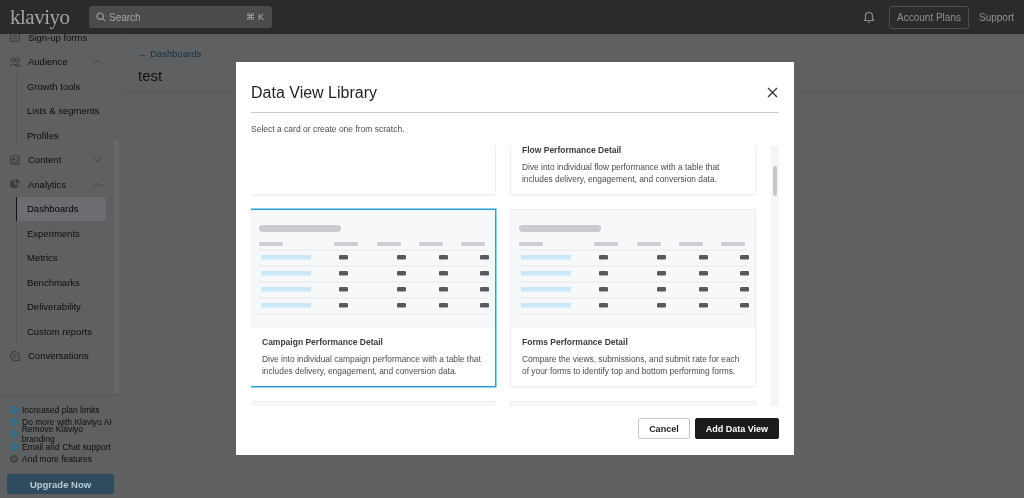 The width and height of the screenshot is (1024, 498). What do you see at coordinates (59, 184) in the screenshot?
I see `sidebar-item: Analytics` at bounding box center [59, 184].